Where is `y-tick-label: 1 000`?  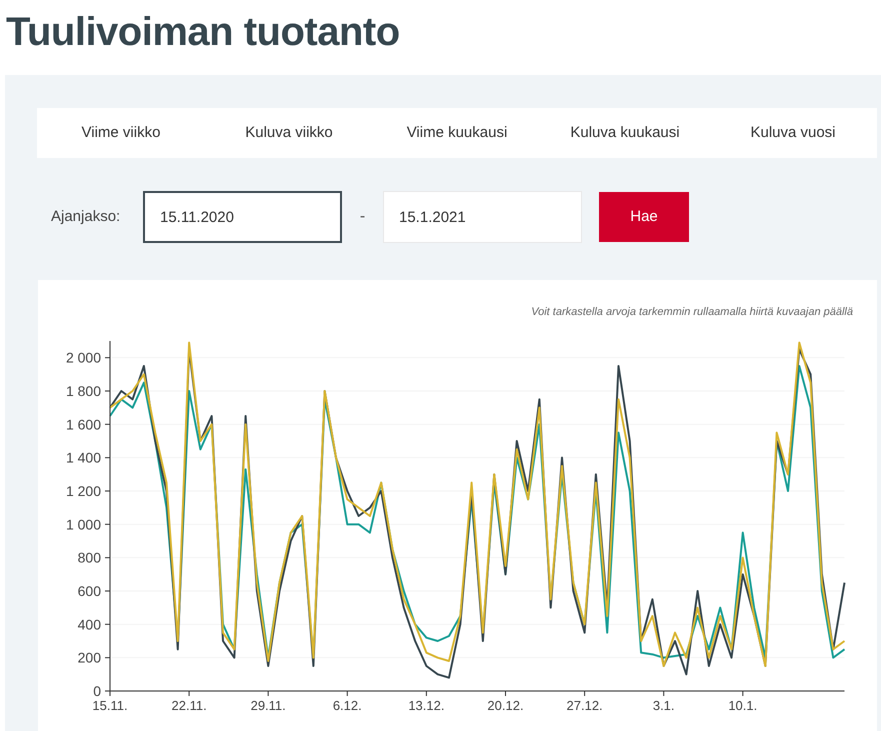 y-tick-label: 1 000 is located at coordinates (83, 524).